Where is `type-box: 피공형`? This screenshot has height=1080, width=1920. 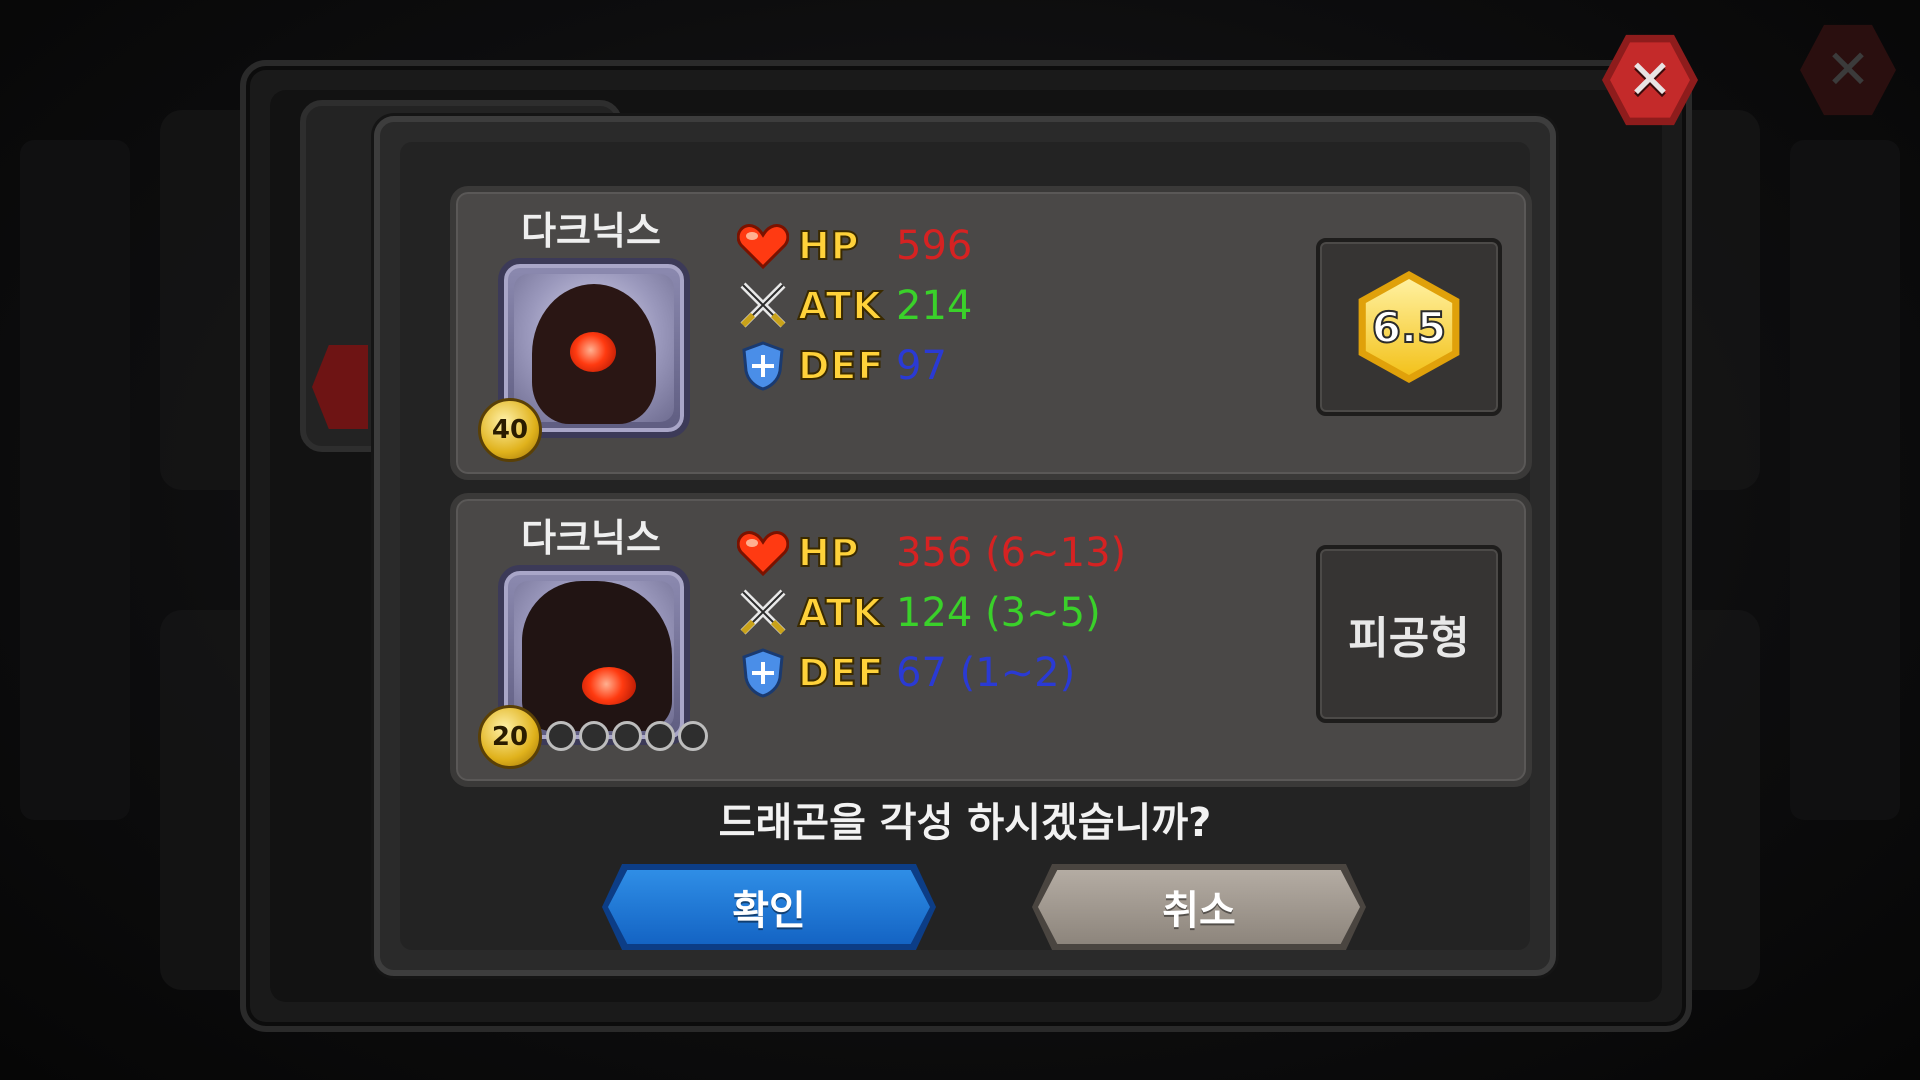 type-box: 피공형 is located at coordinates (1409, 634).